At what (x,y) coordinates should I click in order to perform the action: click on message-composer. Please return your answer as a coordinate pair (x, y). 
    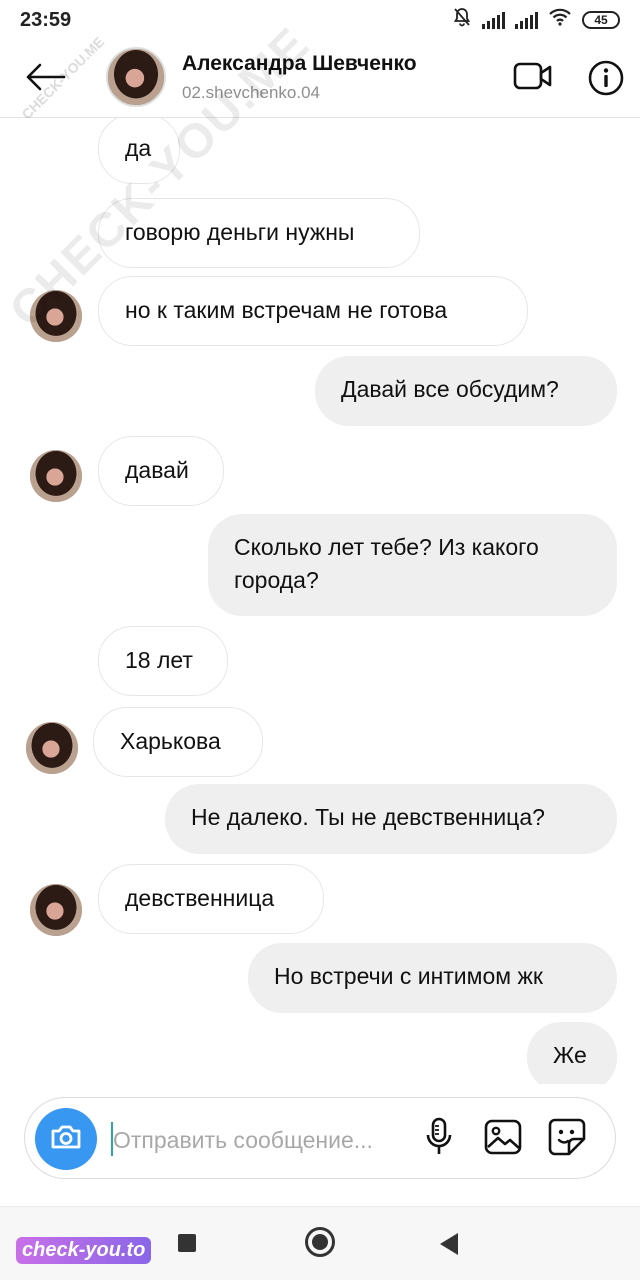
    Looking at the image, I should click on (320, 1138).